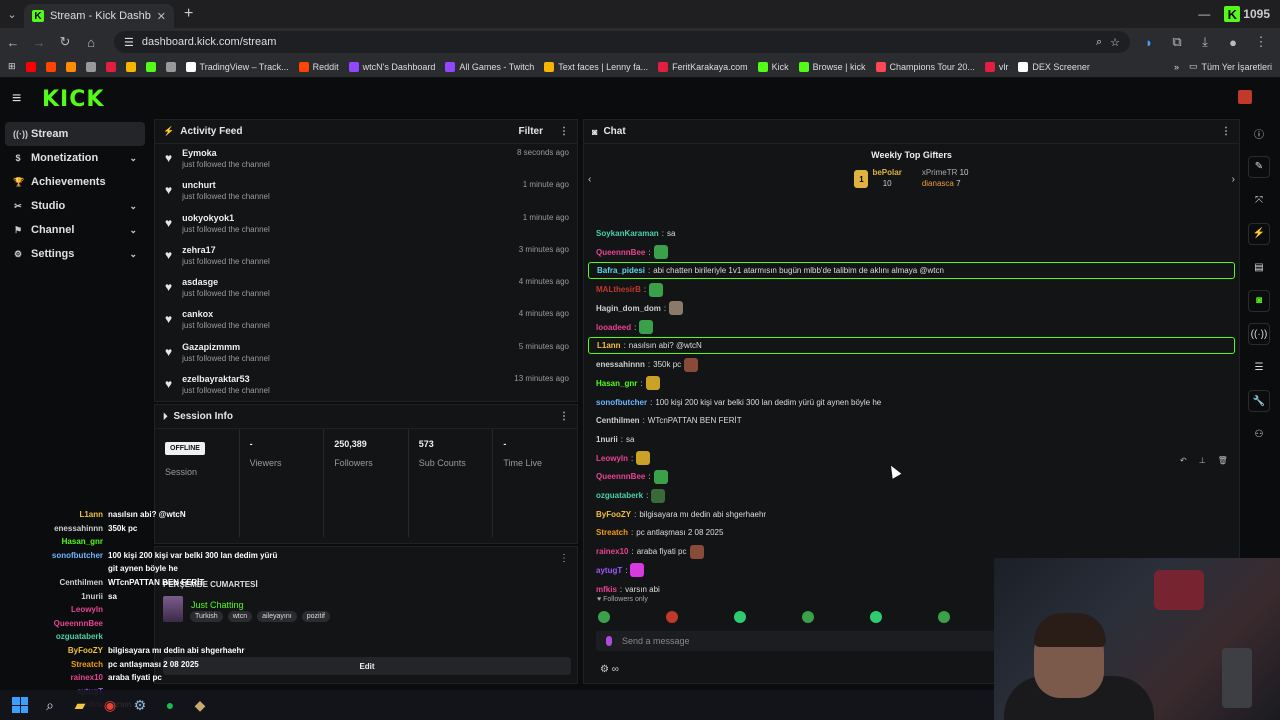 Image resolution: width=1280 pixels, height=720 pixels. Describe the element at coordinates (345, 314) in the screenshot. I see `activity-user: cankox` at that location.